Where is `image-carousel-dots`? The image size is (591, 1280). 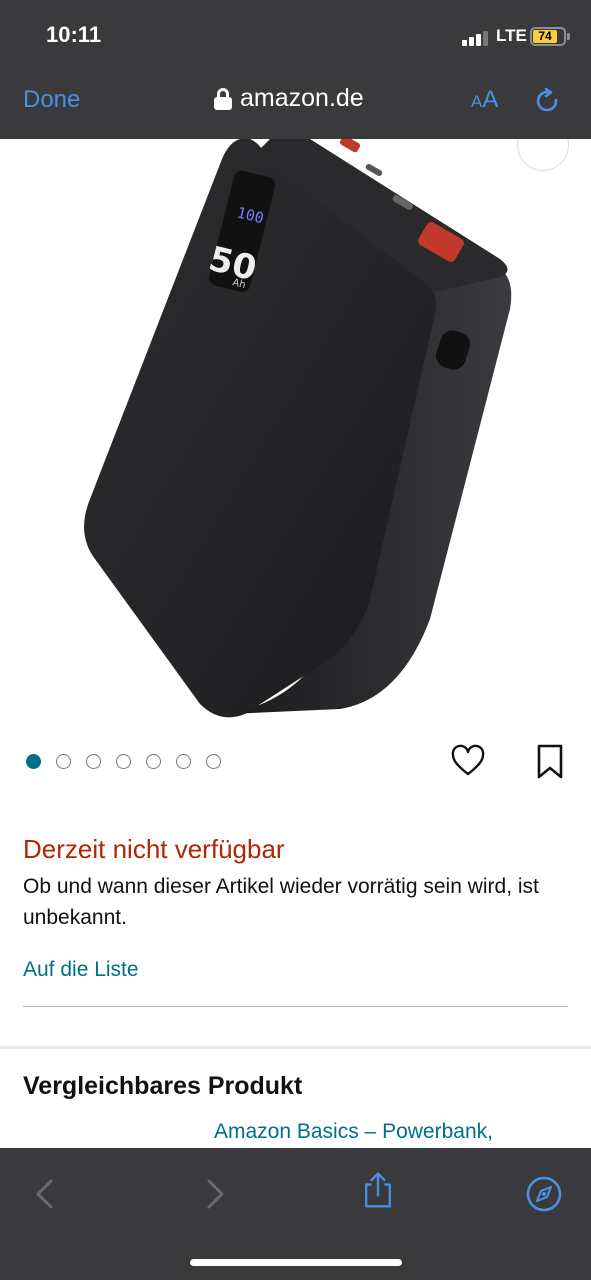 image-carousel-dots is located at coordinates (123, 761).